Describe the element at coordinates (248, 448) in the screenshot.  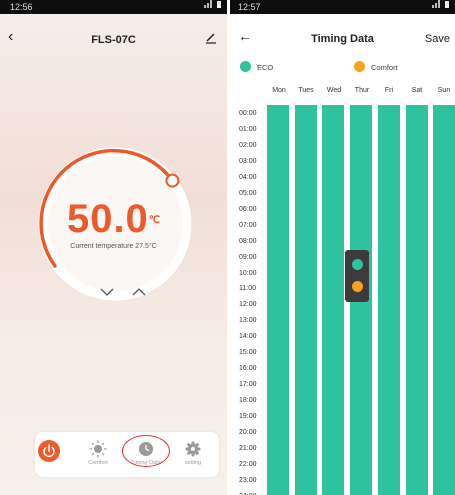
I see `time-label: 21:00` at that location.